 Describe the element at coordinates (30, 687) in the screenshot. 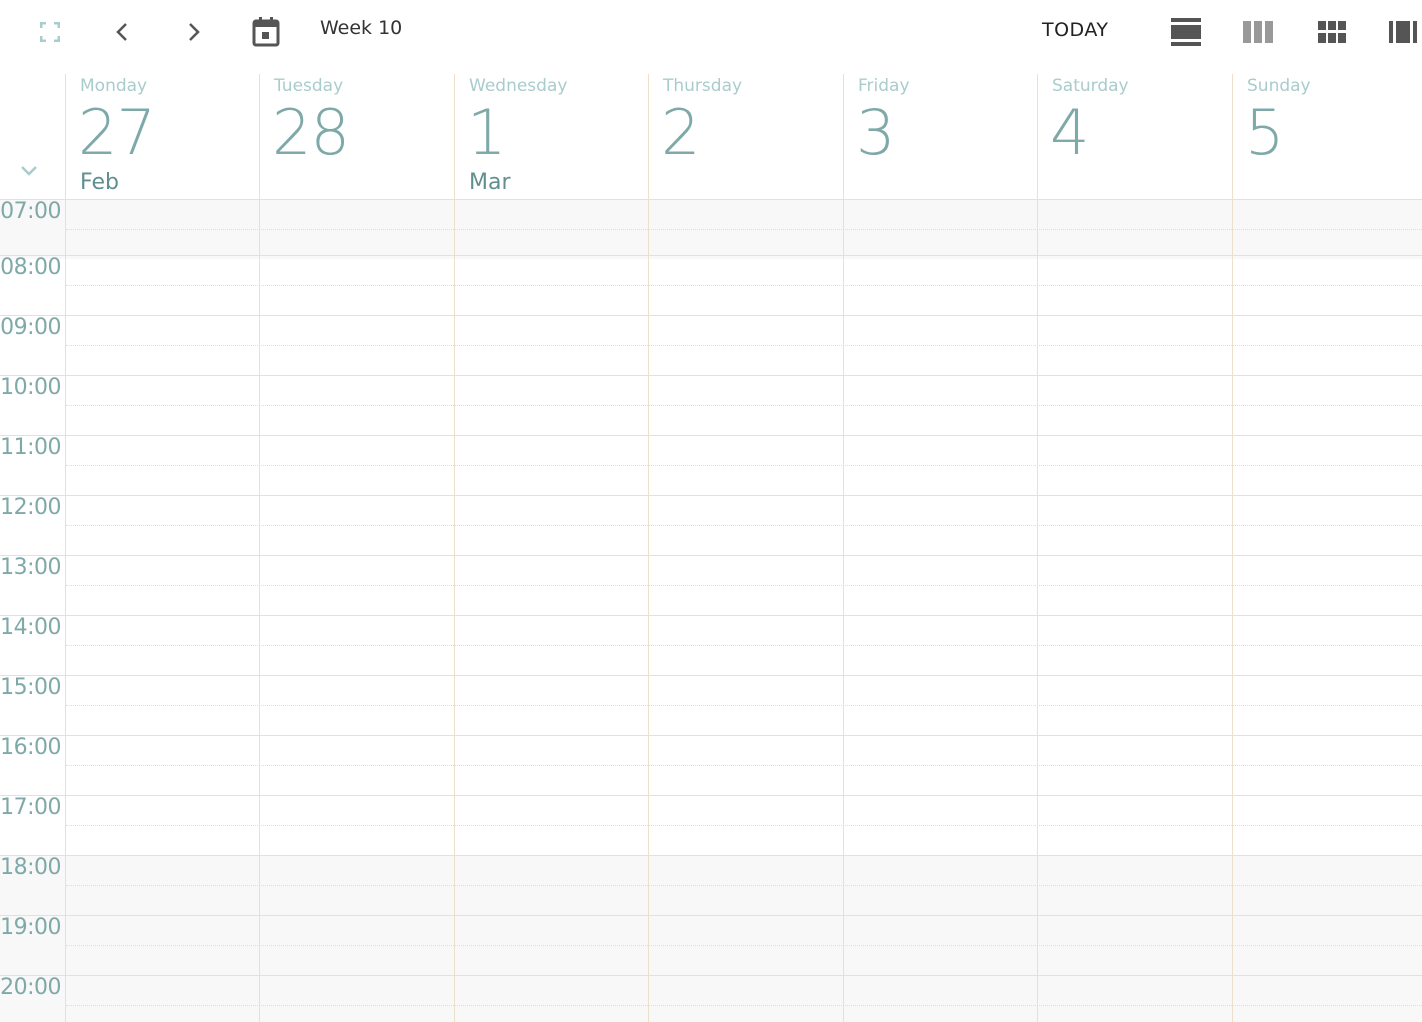

I see `hour-label: 15:00` at that location.